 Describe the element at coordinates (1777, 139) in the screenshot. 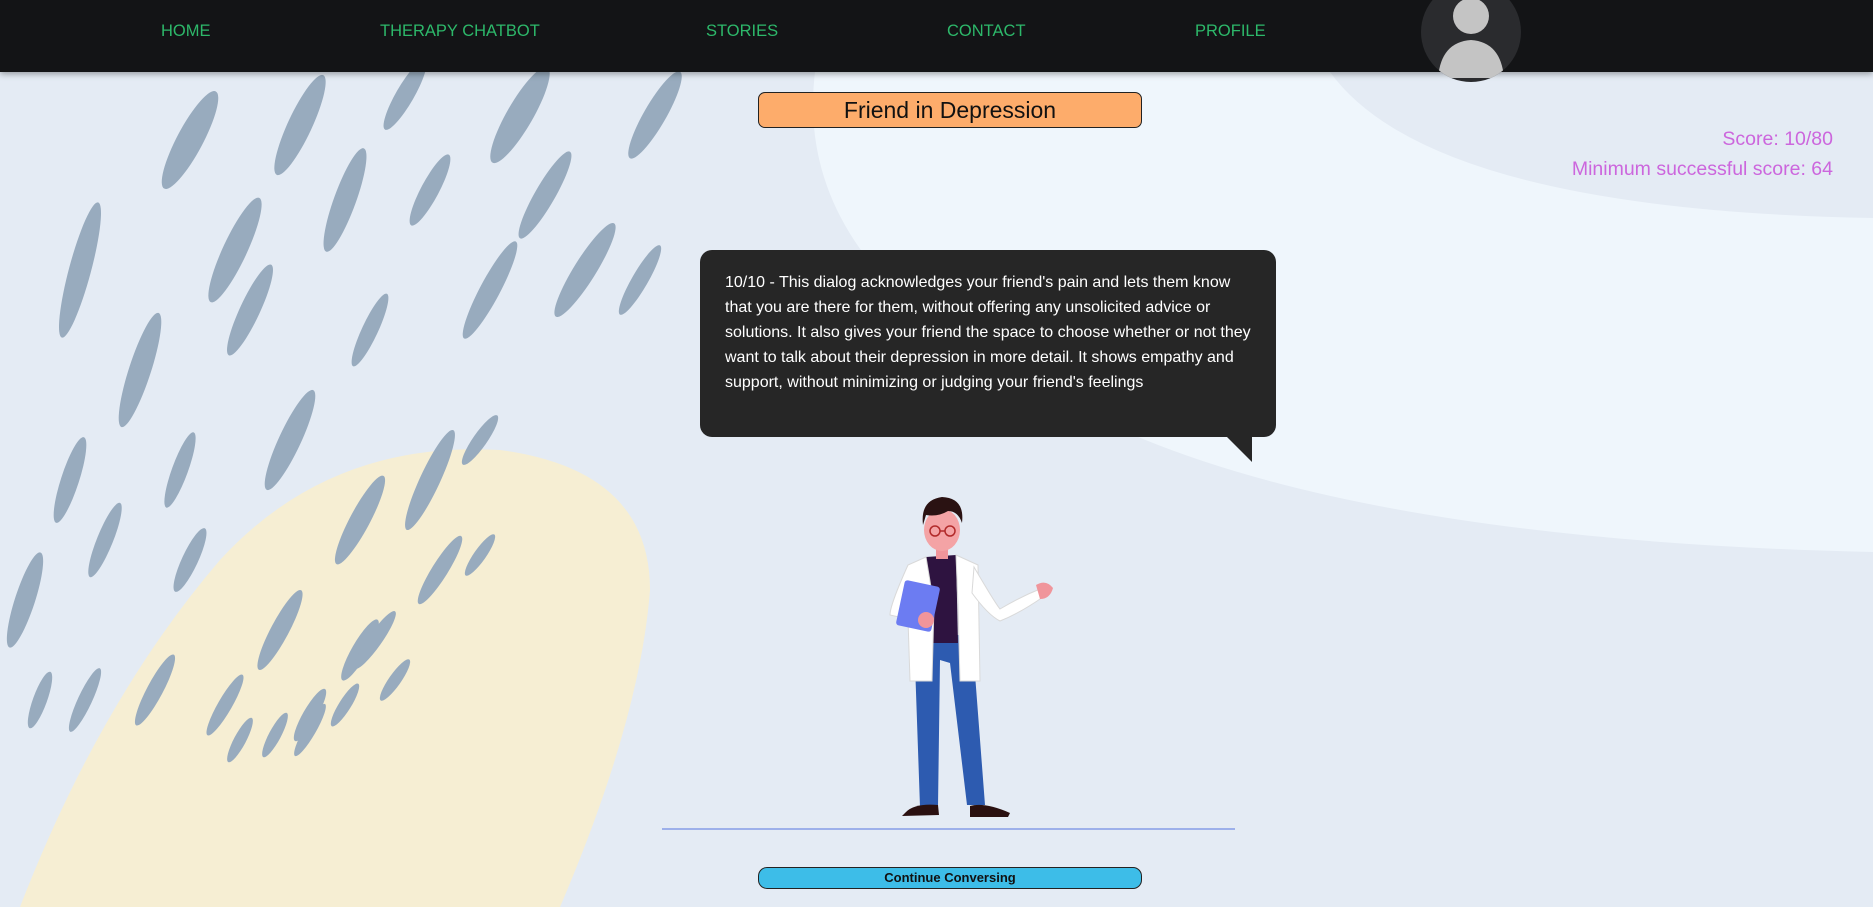

I see `score-text: Score: 10/80` at that location.